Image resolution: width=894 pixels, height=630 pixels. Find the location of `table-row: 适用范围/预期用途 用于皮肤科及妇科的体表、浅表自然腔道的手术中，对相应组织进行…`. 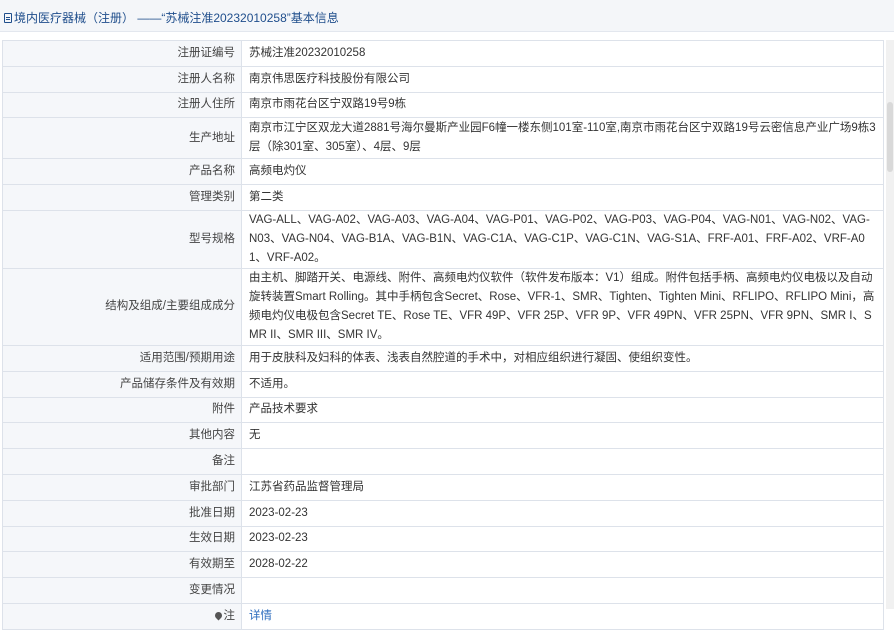

table-row: 适用范围/预期用途 用于皮肤科及妇科的体表、浅表自然腔道的手术中，对相应组织进行… is located at coordinates (443, 358).